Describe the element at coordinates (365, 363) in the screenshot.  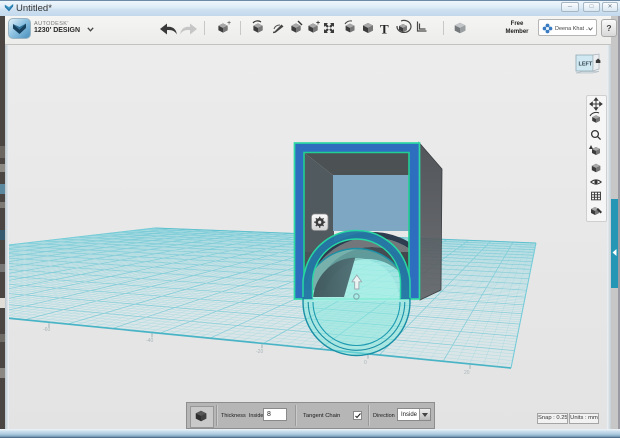
I see `svg-text: 0` at that location.